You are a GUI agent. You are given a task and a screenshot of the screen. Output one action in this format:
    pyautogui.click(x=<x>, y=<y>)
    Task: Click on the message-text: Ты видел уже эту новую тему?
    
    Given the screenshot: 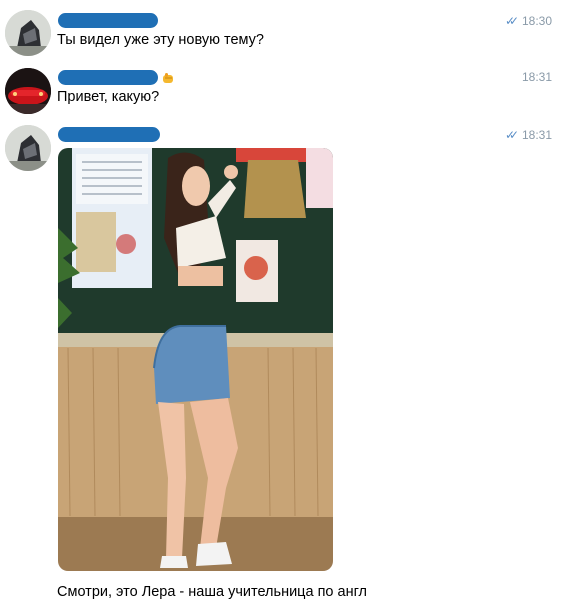 What is the action you would take?
    pyautogui.click(x=160, y=40)
    